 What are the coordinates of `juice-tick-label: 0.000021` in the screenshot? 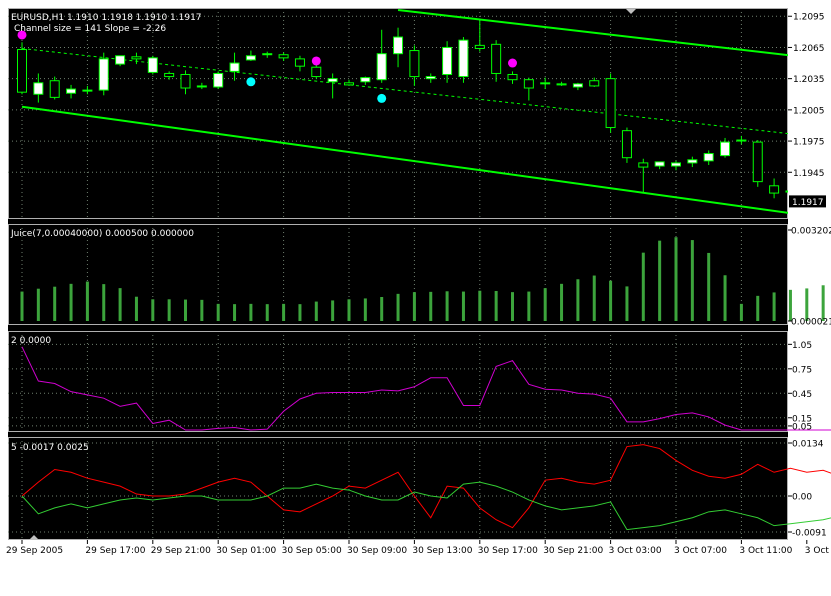 It's located at (811, 323).